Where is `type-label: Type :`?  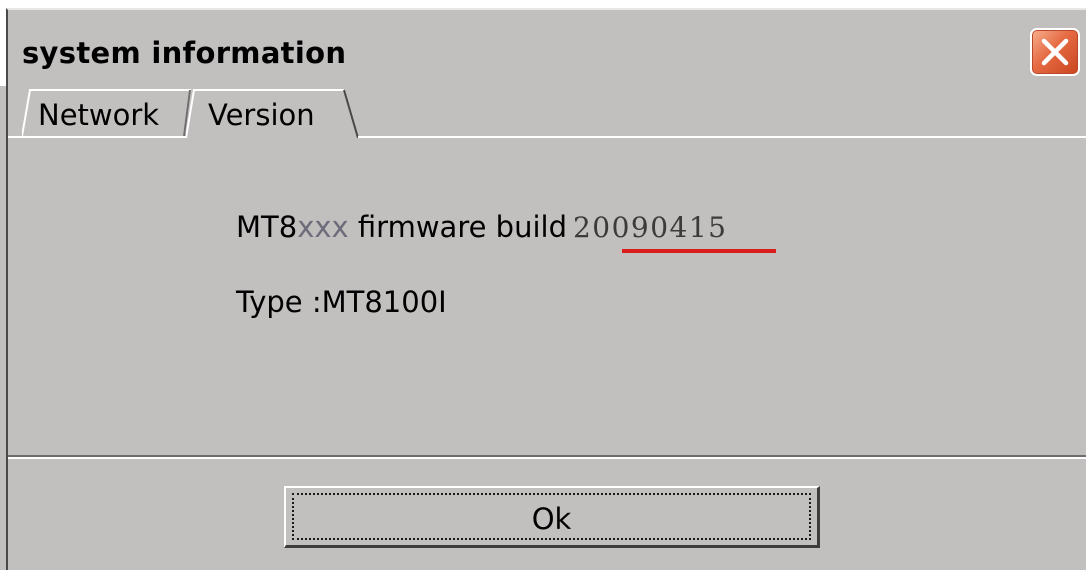
type-label: Type : is located at coordinates (279, 302).